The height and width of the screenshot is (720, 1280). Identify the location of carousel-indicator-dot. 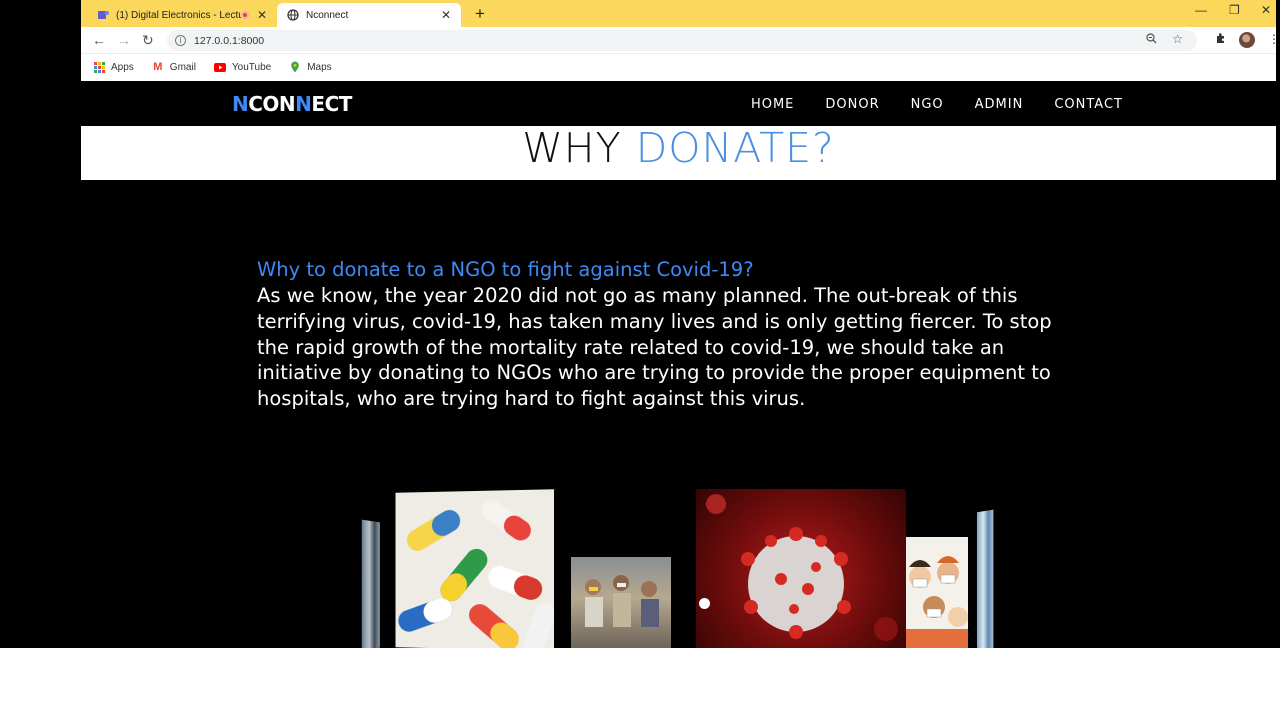
(704, 603).